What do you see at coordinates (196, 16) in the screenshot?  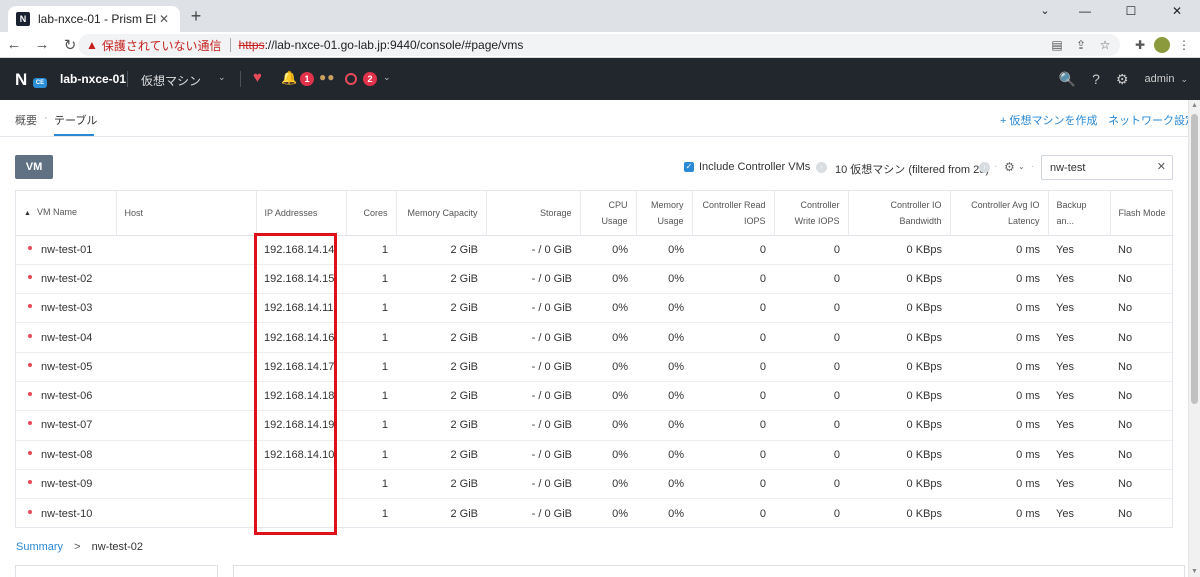 I see `new-tab-icon: +` at bounding box center [196, 16].